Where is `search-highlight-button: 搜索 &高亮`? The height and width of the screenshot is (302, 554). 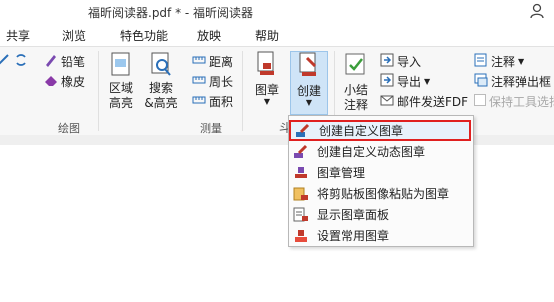
search-highlight-button: 搜索 &高亮 is located at coordinates (161, 81).